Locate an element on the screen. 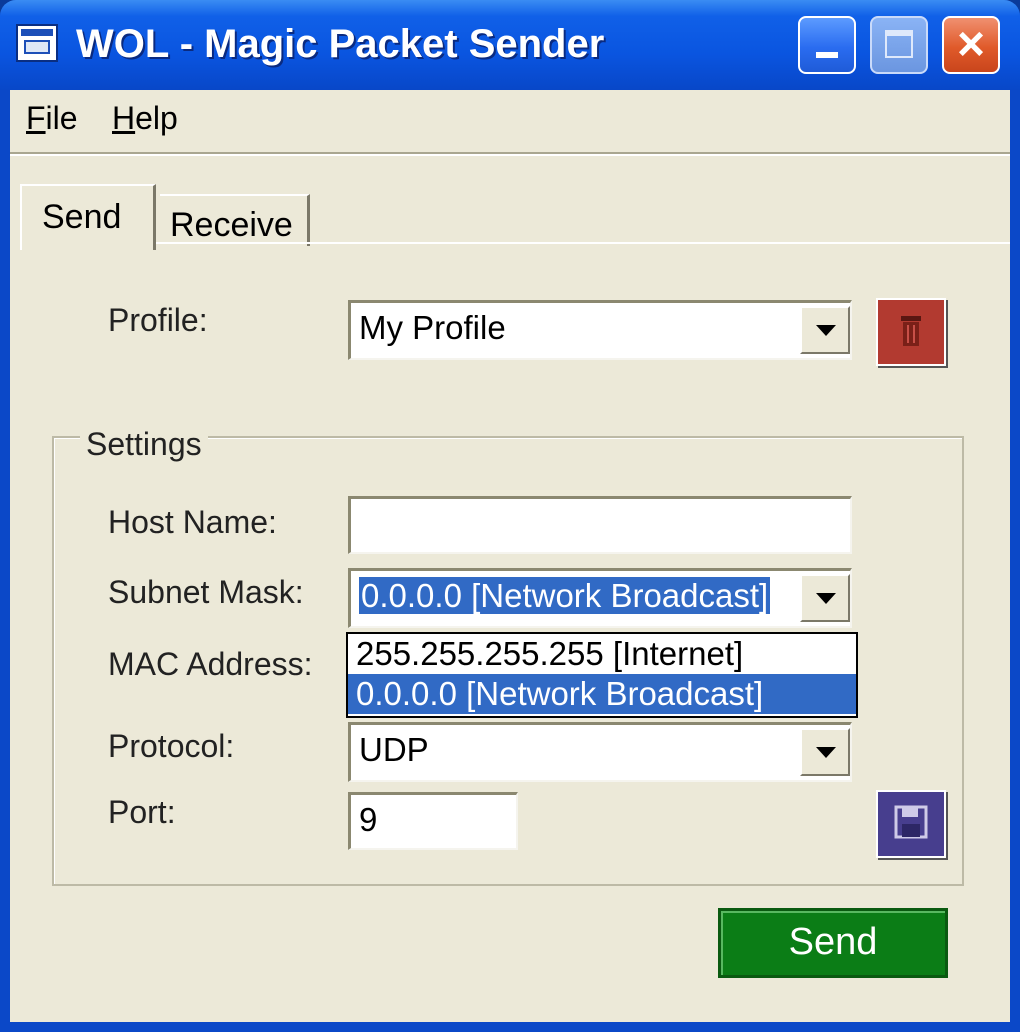 The height and width of the screenshot is (1032, 1020). menu-separator is located at coordinates (510, 154).